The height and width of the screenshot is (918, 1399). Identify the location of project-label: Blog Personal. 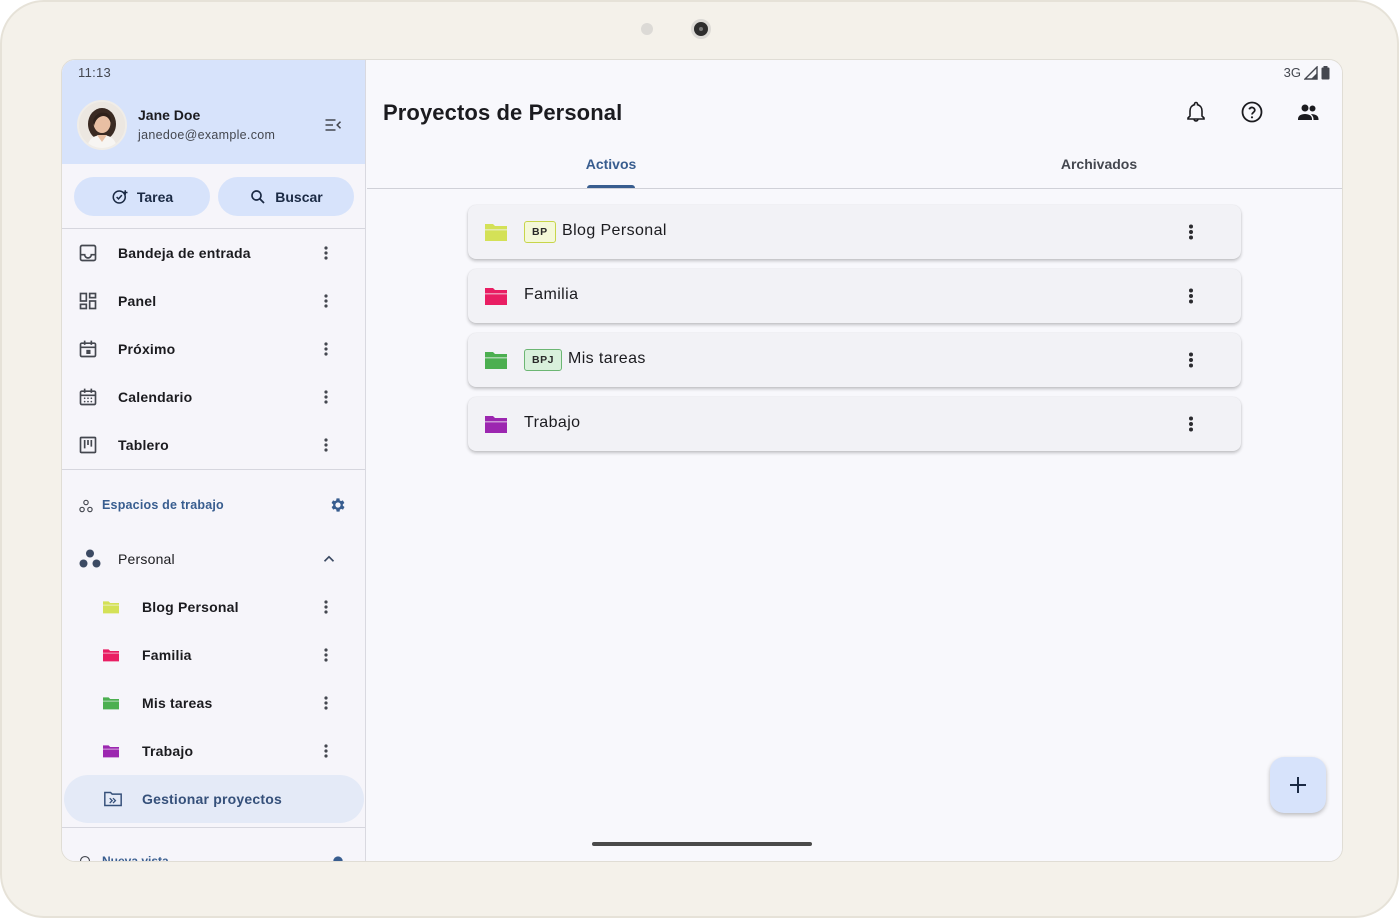
(190, 607).